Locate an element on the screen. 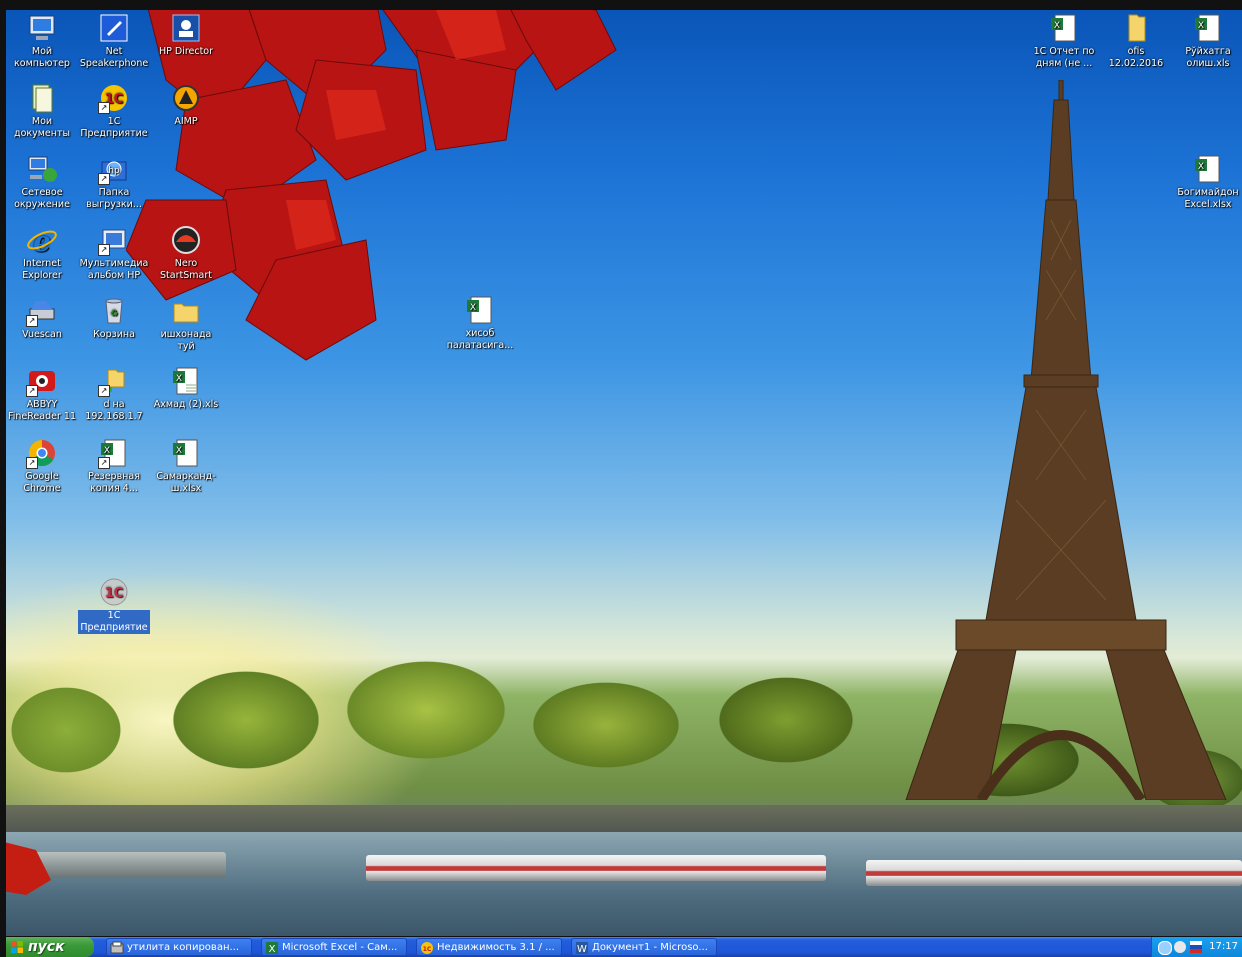  recycle-bin-desktop-icon: ♻ Корзина is located at coordinates (114, 318).